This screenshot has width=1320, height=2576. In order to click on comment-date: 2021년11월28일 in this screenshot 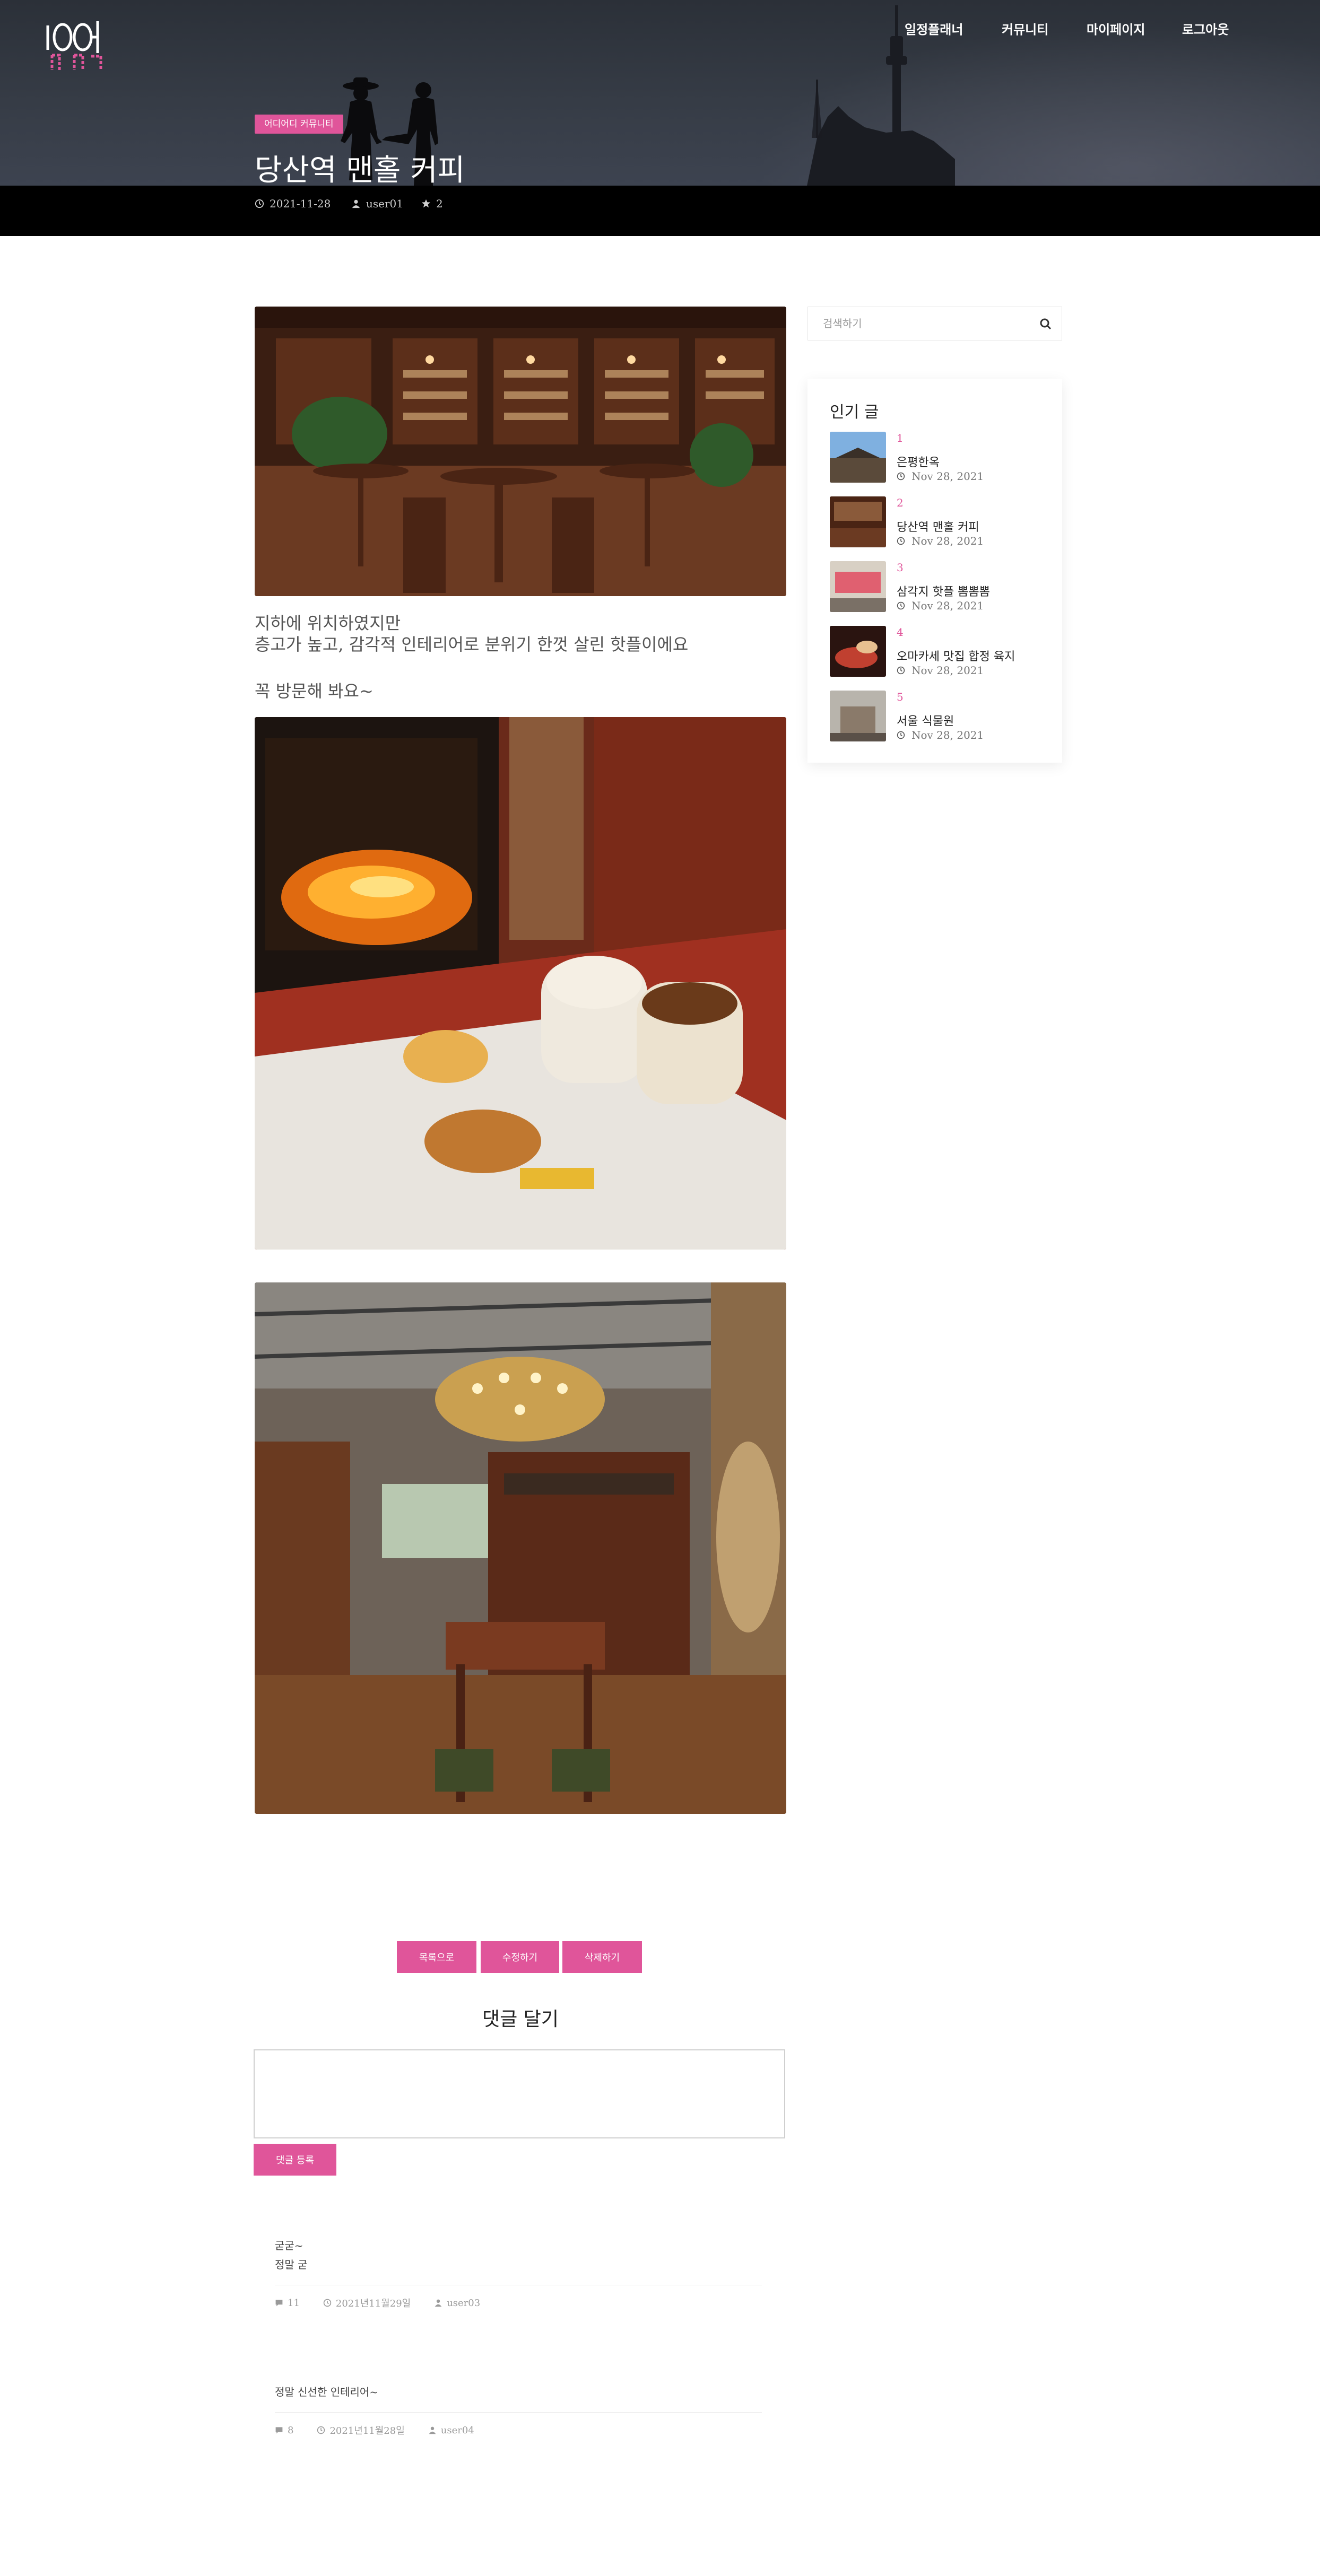, I will do `click(367, 2431)`.